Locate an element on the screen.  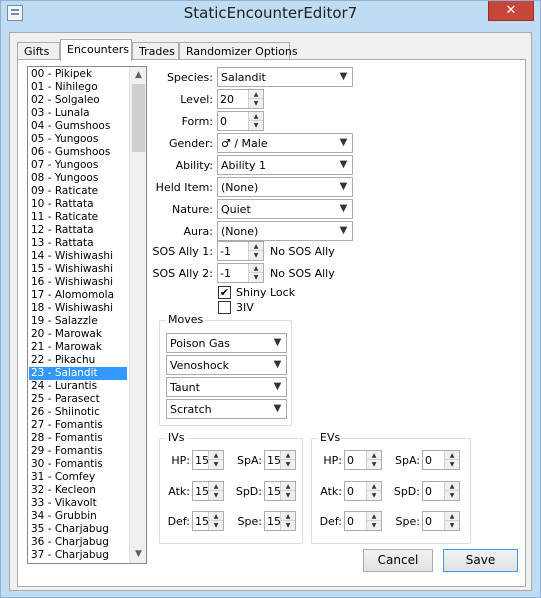
ev-spa-stepper: 0 ▲ ▼ is located at coordinates (441, 460).